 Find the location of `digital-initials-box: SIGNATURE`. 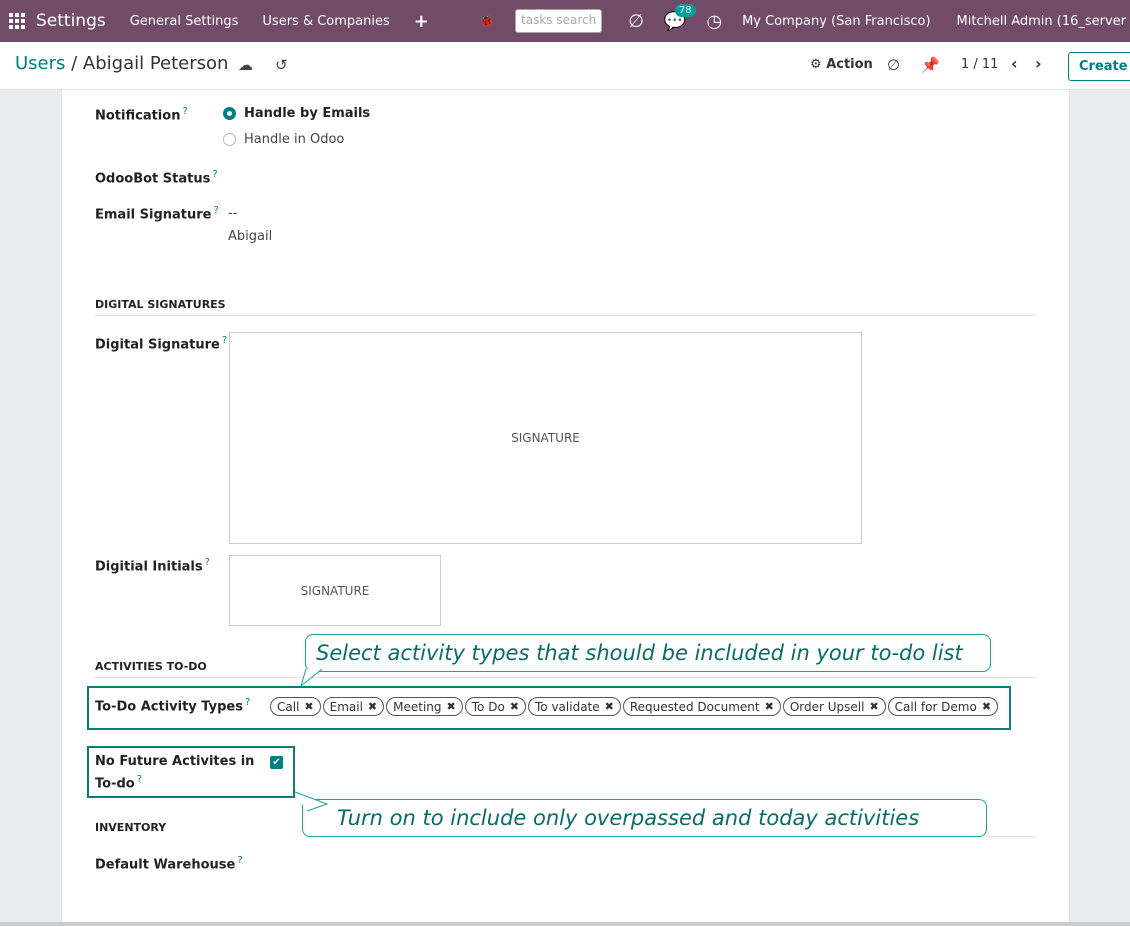

digital-initials-box: SIGNATURE is located at coordinates (335, 590).